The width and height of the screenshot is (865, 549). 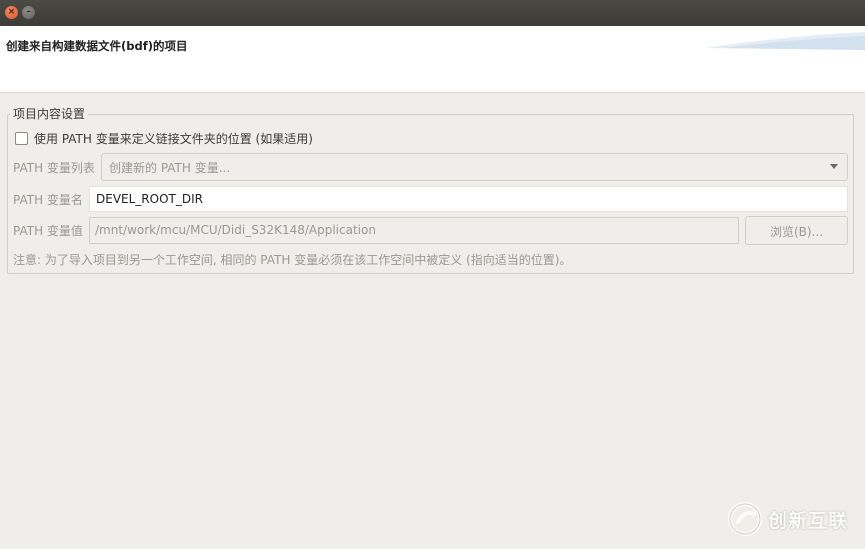 What do you see at coordinates (11, 12) in the screenshot?
I see `close-button: ×` at bounding box center [11, 12].